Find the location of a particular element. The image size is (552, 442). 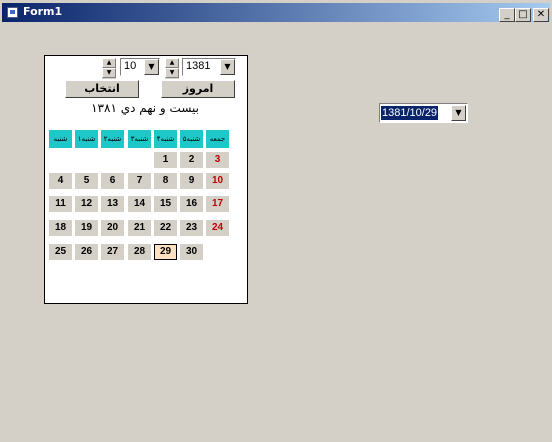

year-select: 1381 ▼ is located at coordinates (209, 67).